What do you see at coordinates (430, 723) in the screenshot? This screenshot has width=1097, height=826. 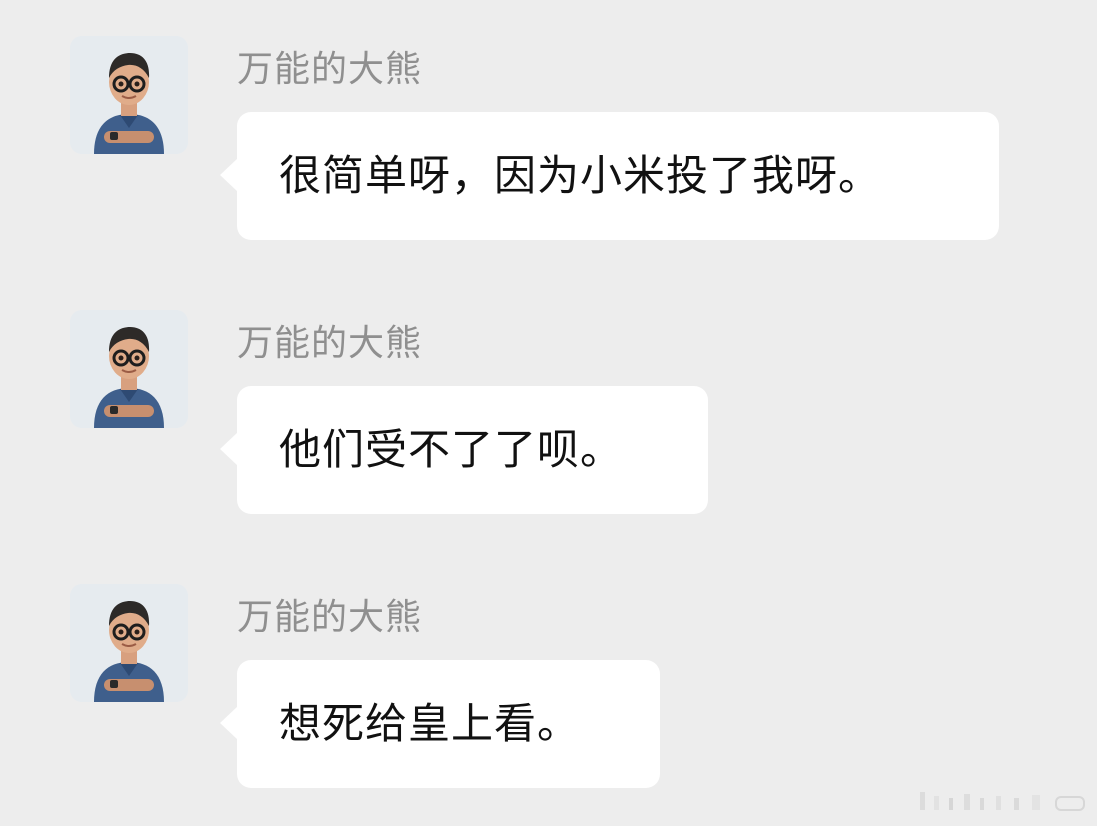 I see `message-text: 想死给皇上看。` at bounding box center [430, 723].